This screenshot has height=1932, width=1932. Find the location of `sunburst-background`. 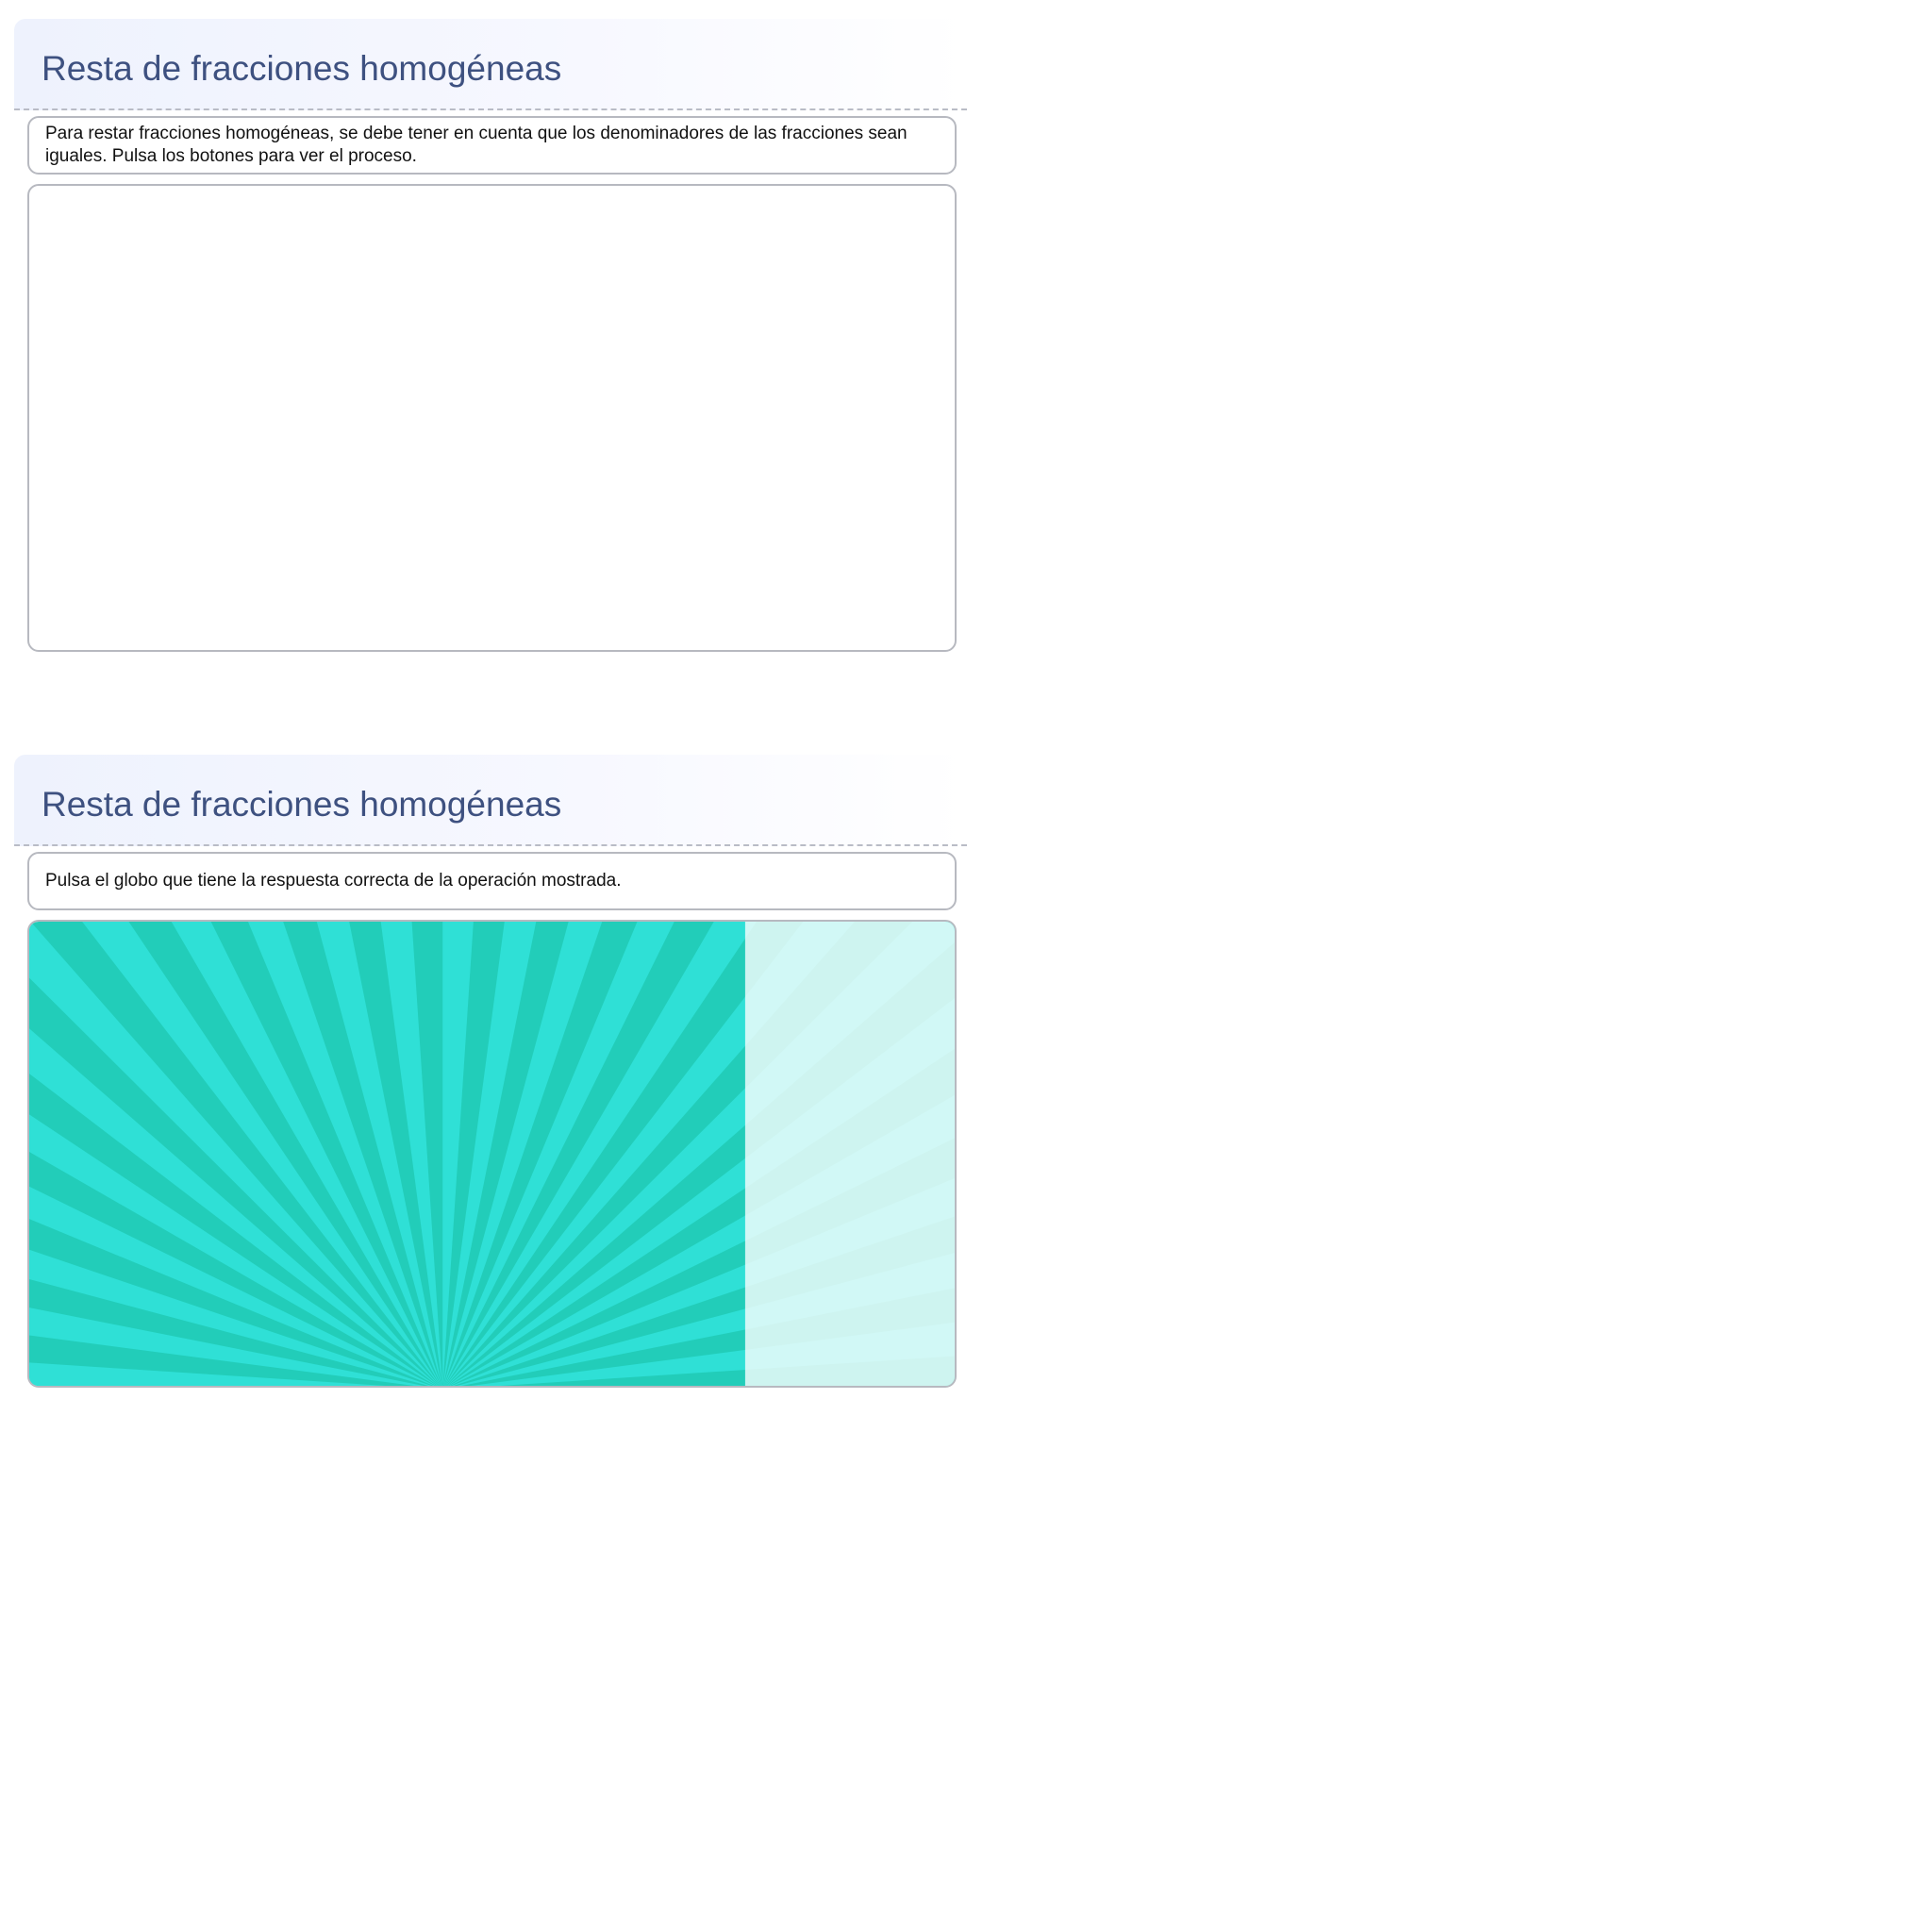

sunburst-background is located at coordinates (492, 1154).